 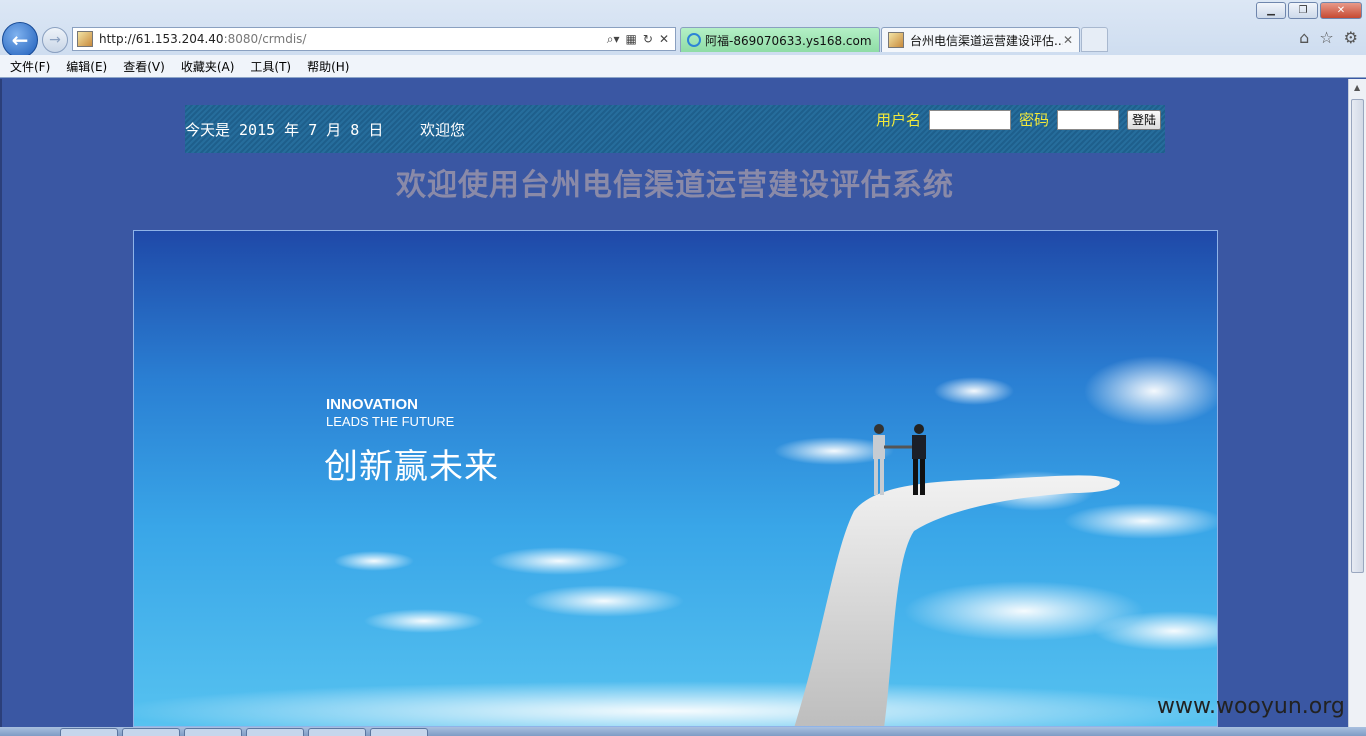 I want to click on banner-slogan-en-1: INNOVATION, so click(x=372, y=404).